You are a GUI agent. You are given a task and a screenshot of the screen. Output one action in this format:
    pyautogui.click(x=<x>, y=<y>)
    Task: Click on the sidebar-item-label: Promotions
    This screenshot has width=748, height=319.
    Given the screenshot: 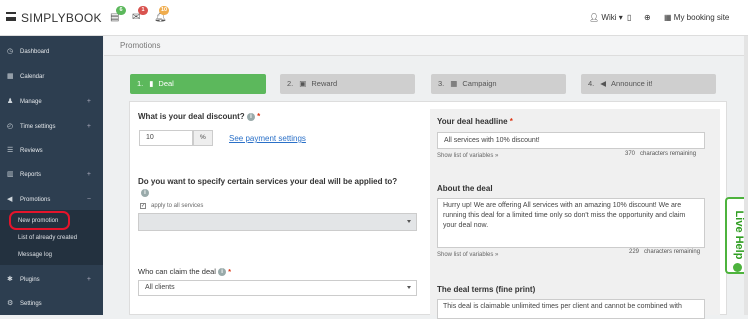 What is the action you would take?
    pyautogui.click(x=35, y=200)
    